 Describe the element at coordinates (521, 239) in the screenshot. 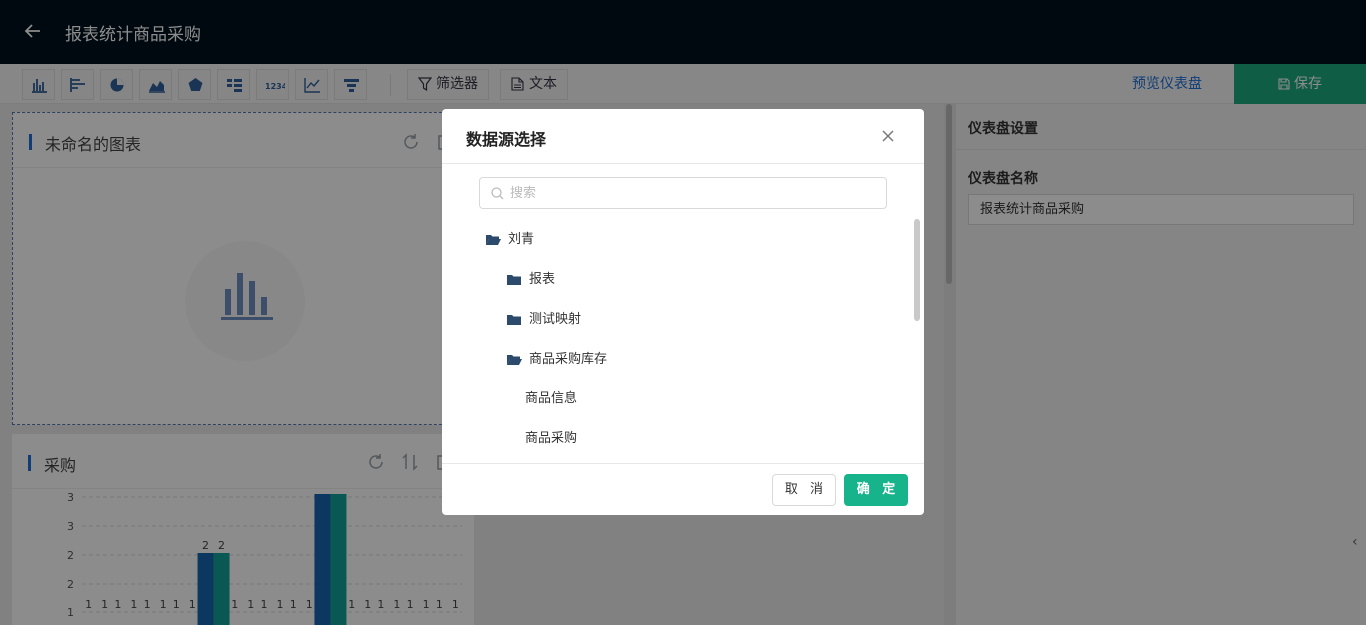

I see `tree-label: 刘青` at that location.